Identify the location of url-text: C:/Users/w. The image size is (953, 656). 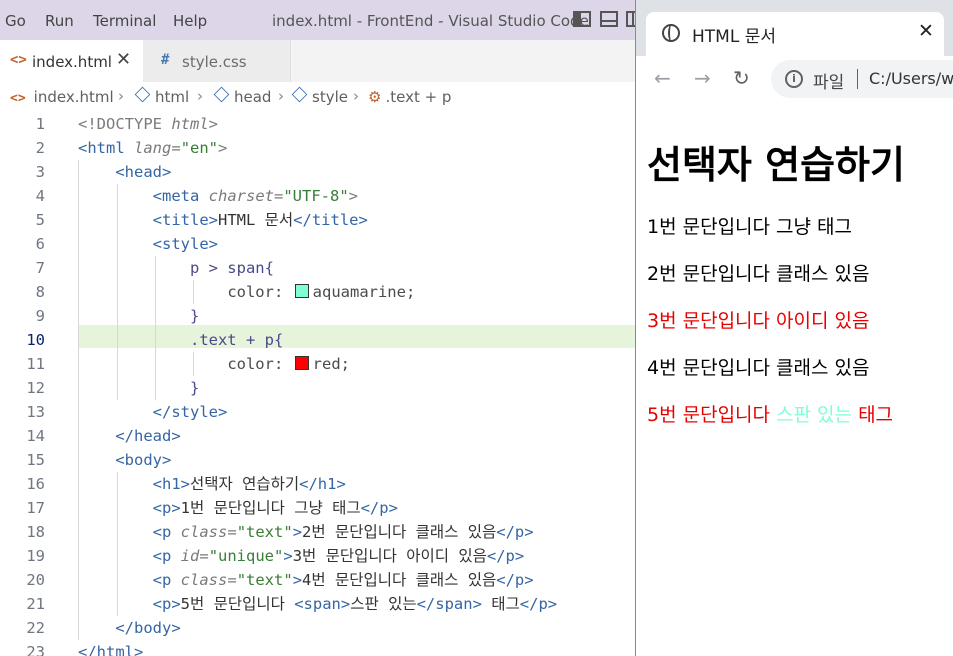
(911, 78).